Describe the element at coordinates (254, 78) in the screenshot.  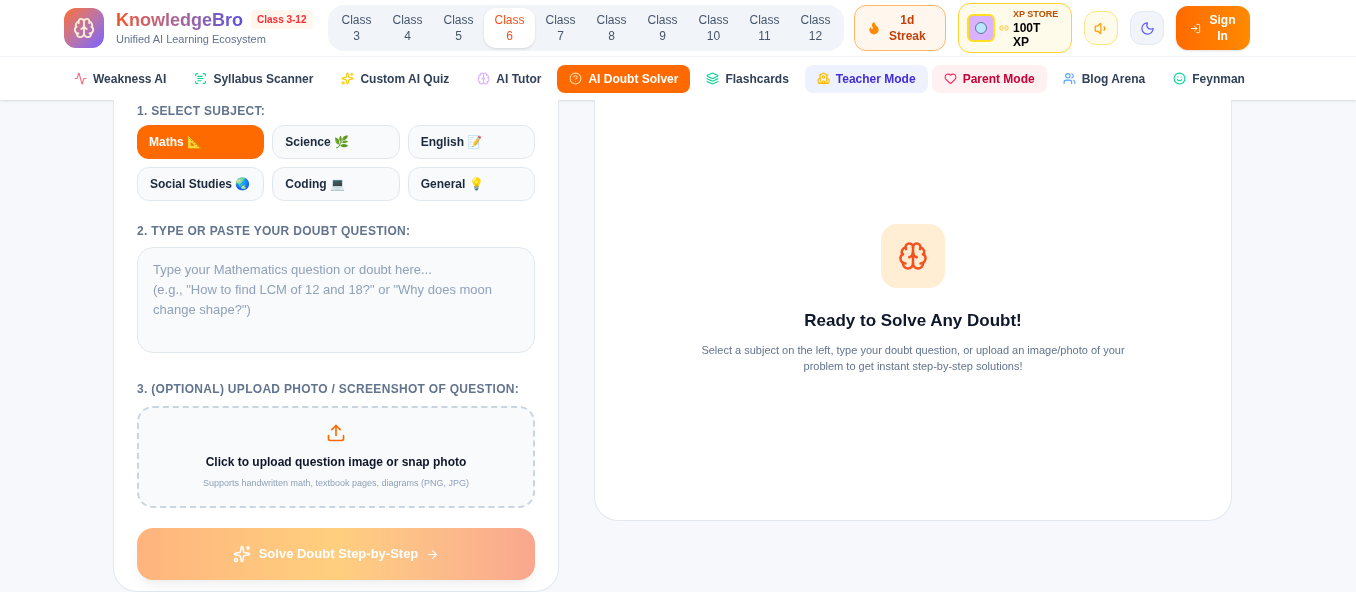
I see `nav-tab: Syllabus Scanner` at that location.